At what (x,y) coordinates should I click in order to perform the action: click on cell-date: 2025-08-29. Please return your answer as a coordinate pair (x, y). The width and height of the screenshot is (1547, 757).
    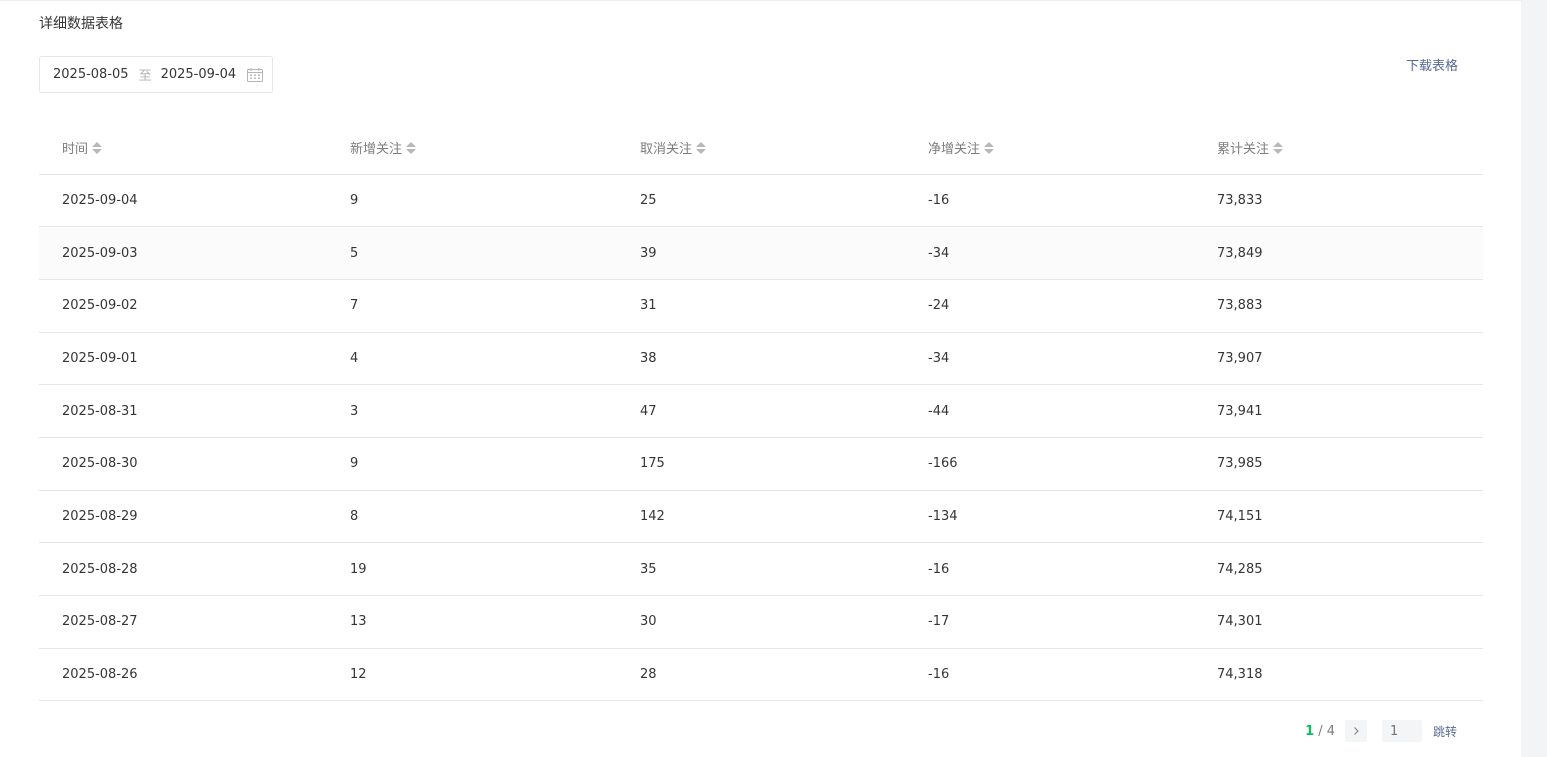
    Looking at the image, I should click on (183, 517).